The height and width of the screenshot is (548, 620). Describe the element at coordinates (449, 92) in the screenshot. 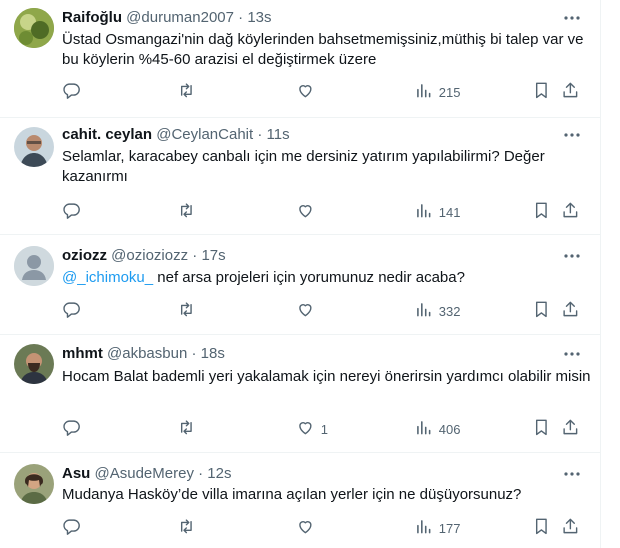

I see `view-count: 215` at that location.